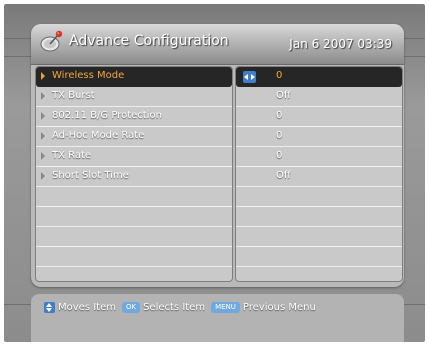  What do you see at coordinates (319, 177) in the screenshot?
I see `value-row-short-slot: Off` at bounding box center [319, 177].